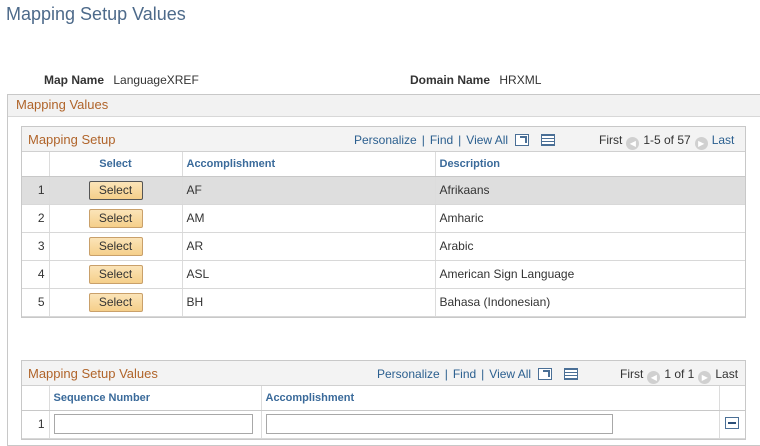 This screenshot has height=446, width=760. I want to click on mapping-setup-grid-nav: First ◀ 1-5 of 57 ▶ Last, so click(666, 141).